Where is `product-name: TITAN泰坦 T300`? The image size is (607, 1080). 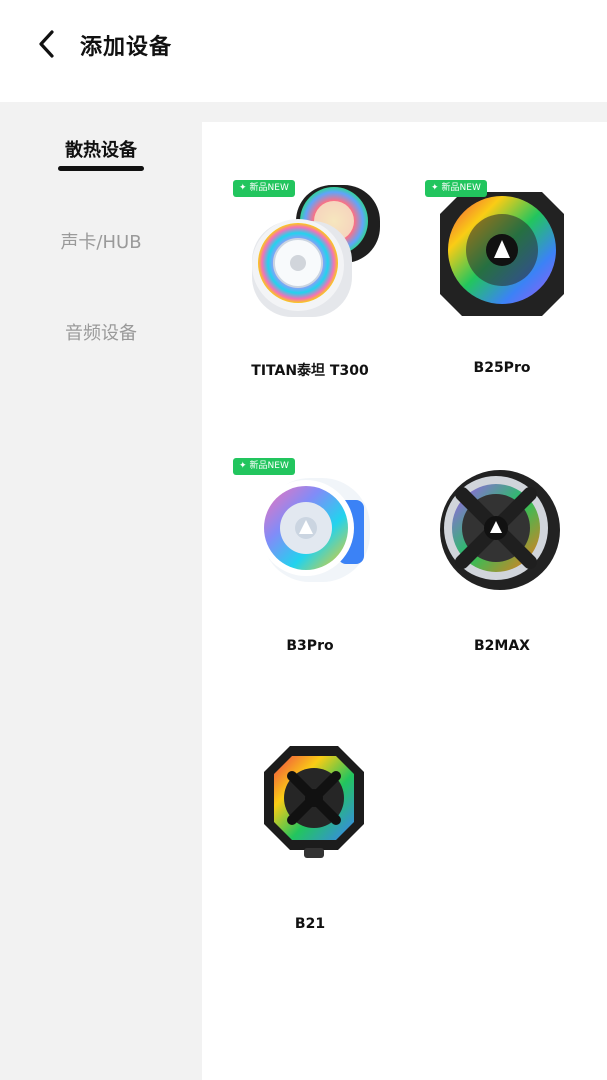 product-name: TITAN泰坦 T300 is located at coordinates (310, 371).